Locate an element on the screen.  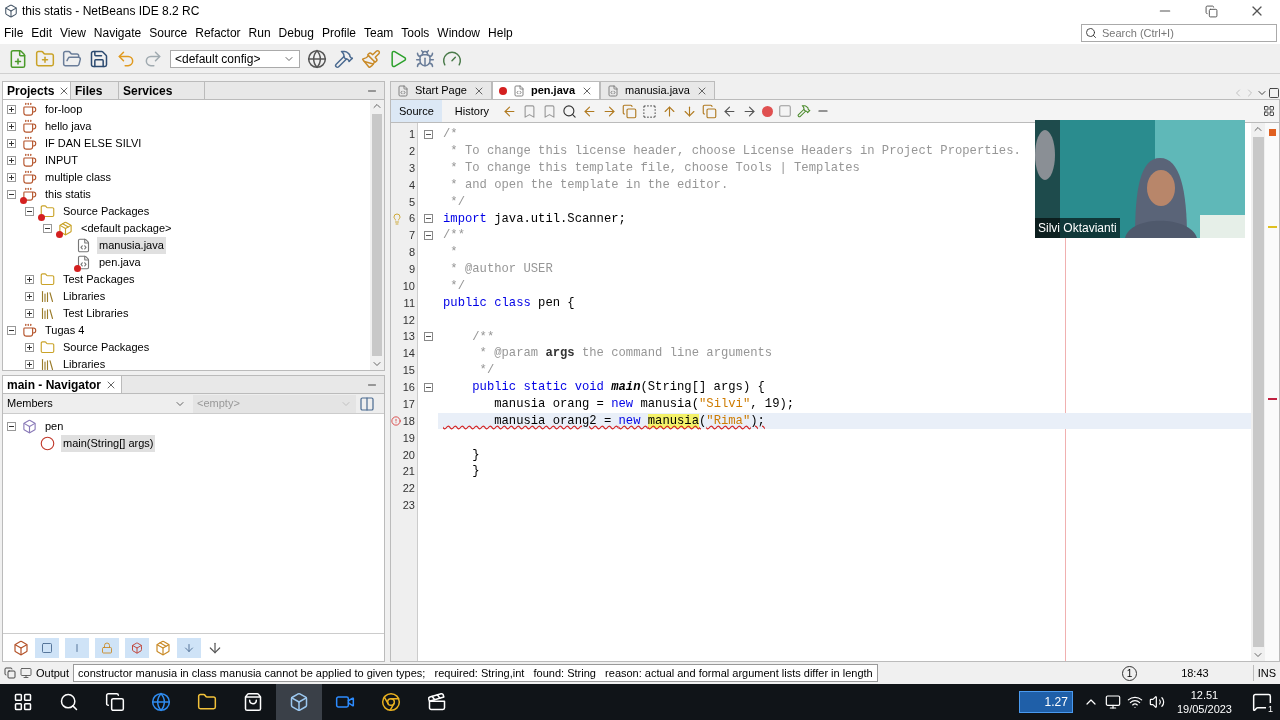
tree-item: INPUT is located at coordinates (61, 160).